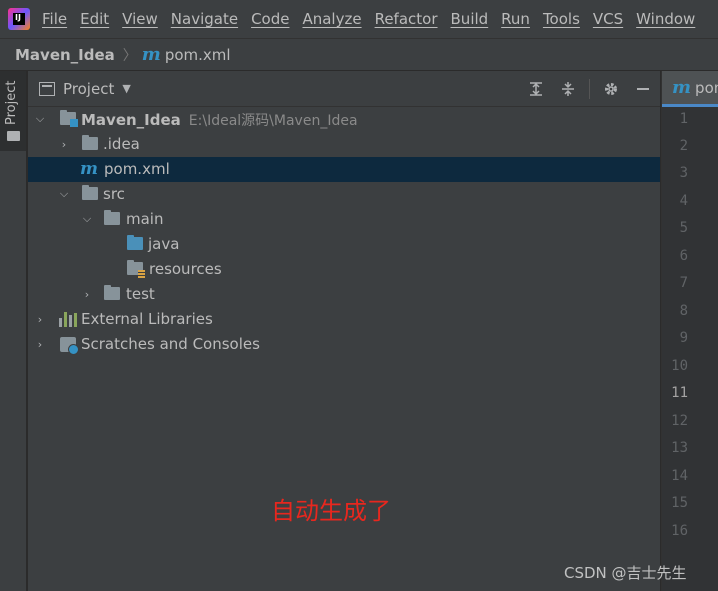 The height and width of the screenshot is (591, 718). I want to click on menu-edit: Edit, so click(94, 19).